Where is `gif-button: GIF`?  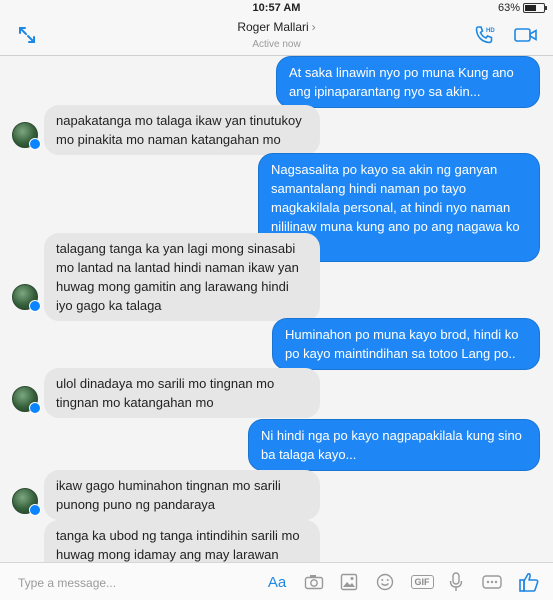 gif-button: GIF is located at coordinates (422, 582).